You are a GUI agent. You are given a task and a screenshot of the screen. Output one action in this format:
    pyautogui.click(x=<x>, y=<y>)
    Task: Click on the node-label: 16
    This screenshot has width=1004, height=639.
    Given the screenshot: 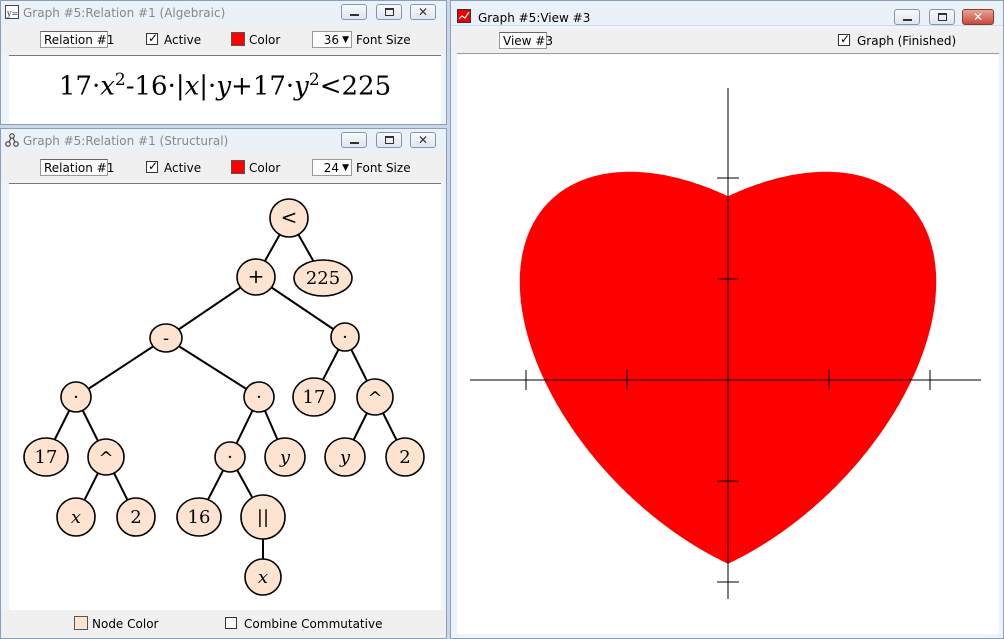 What is the action you would take?
    pyautogui.click(x=199, y=517)
    